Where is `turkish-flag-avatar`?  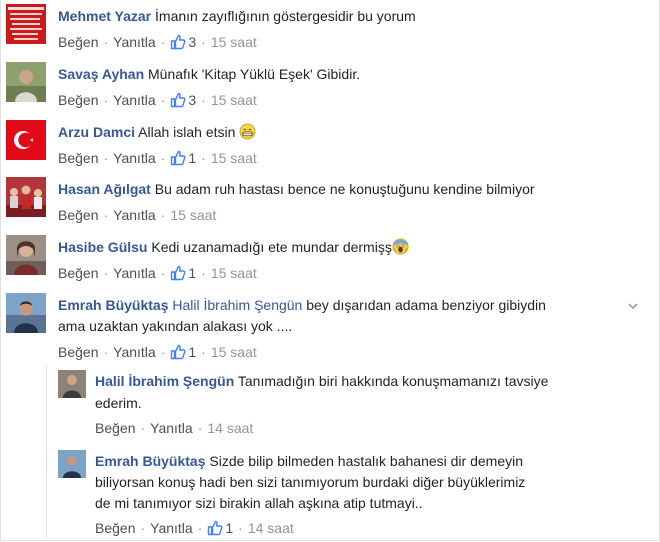 turkish-flag-avatar is located at coordinates (26, 140).